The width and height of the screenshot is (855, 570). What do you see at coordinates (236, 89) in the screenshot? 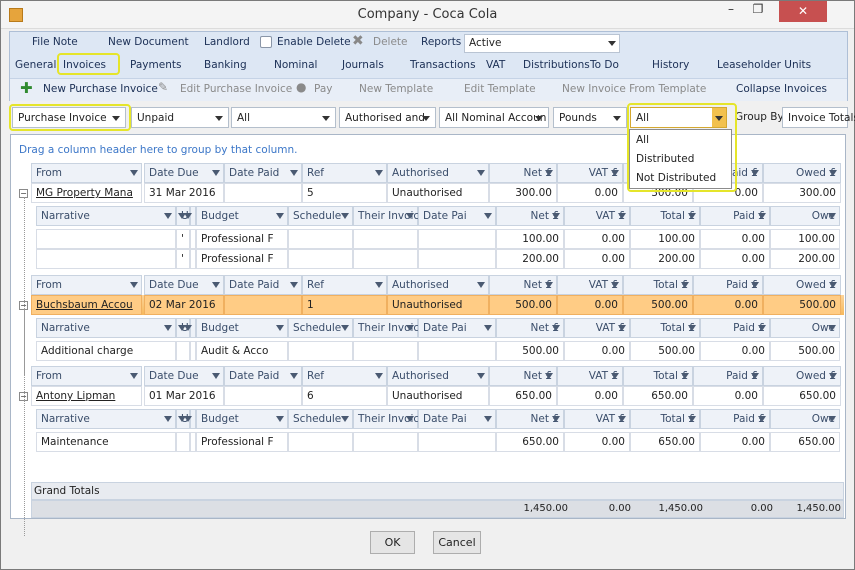
I see `edit-purchase-invoice-button: Edit Purchase Invoice` at bounding box center [236, 89].